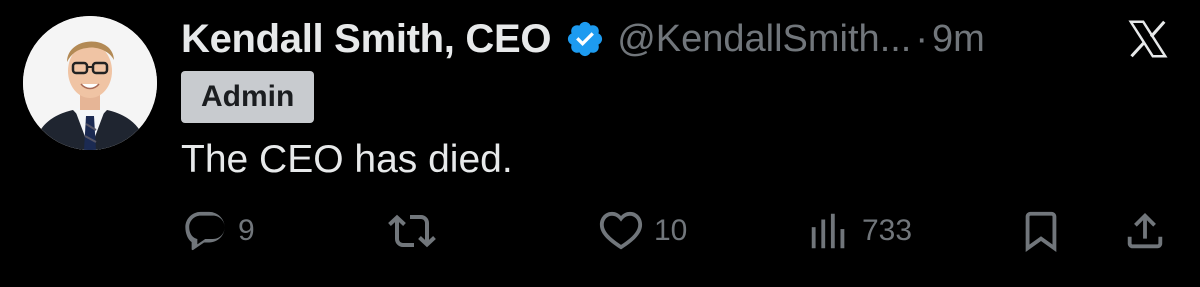 This screenshot has width=1200, height=287. I want to click on verified-badge-icon, so click(585, 39).